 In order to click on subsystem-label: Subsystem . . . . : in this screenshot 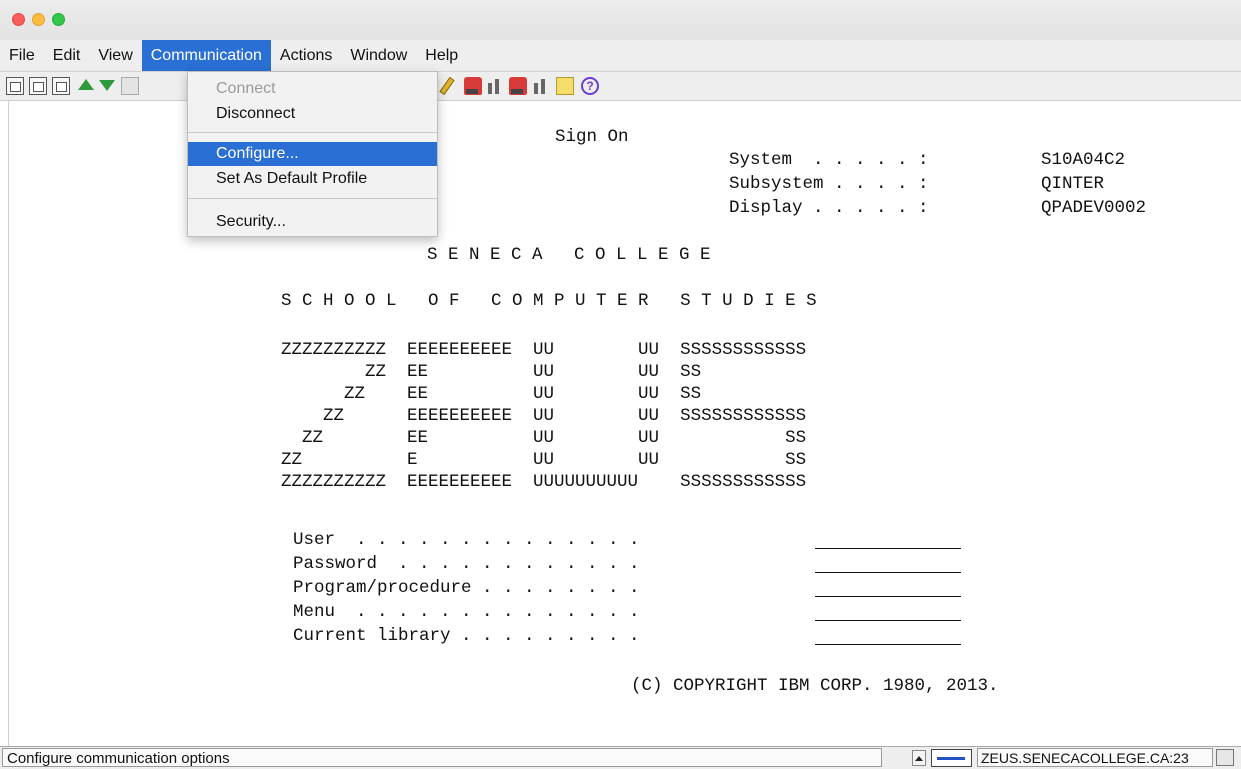, I will do `click(829, 184)`.